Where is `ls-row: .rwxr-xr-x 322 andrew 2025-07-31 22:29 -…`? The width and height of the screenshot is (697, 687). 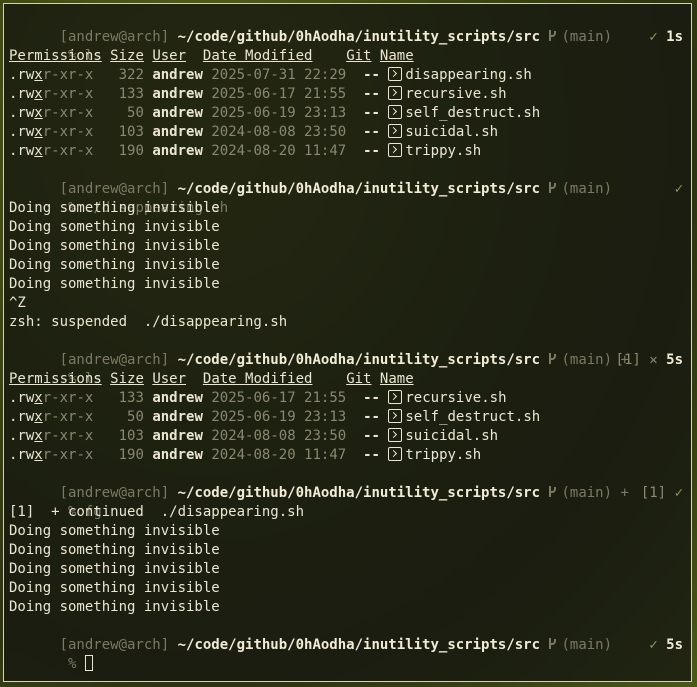
ls-row: .rwxr-xr-x 322 andrew 2025-07-31 22:29 -… is located at coordinates (346, 75).